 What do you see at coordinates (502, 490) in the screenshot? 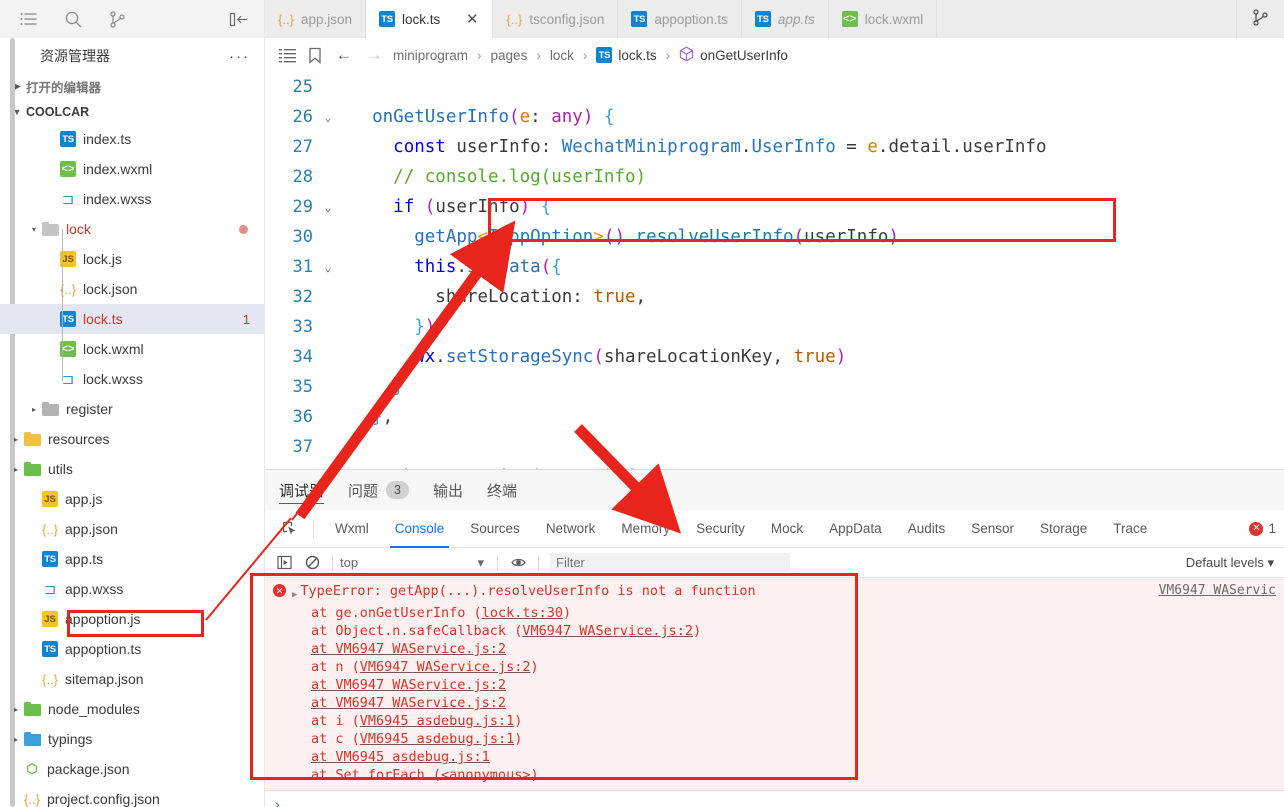
I see `panel-tab-terminal: 终端` at bounding box center [502, 490].